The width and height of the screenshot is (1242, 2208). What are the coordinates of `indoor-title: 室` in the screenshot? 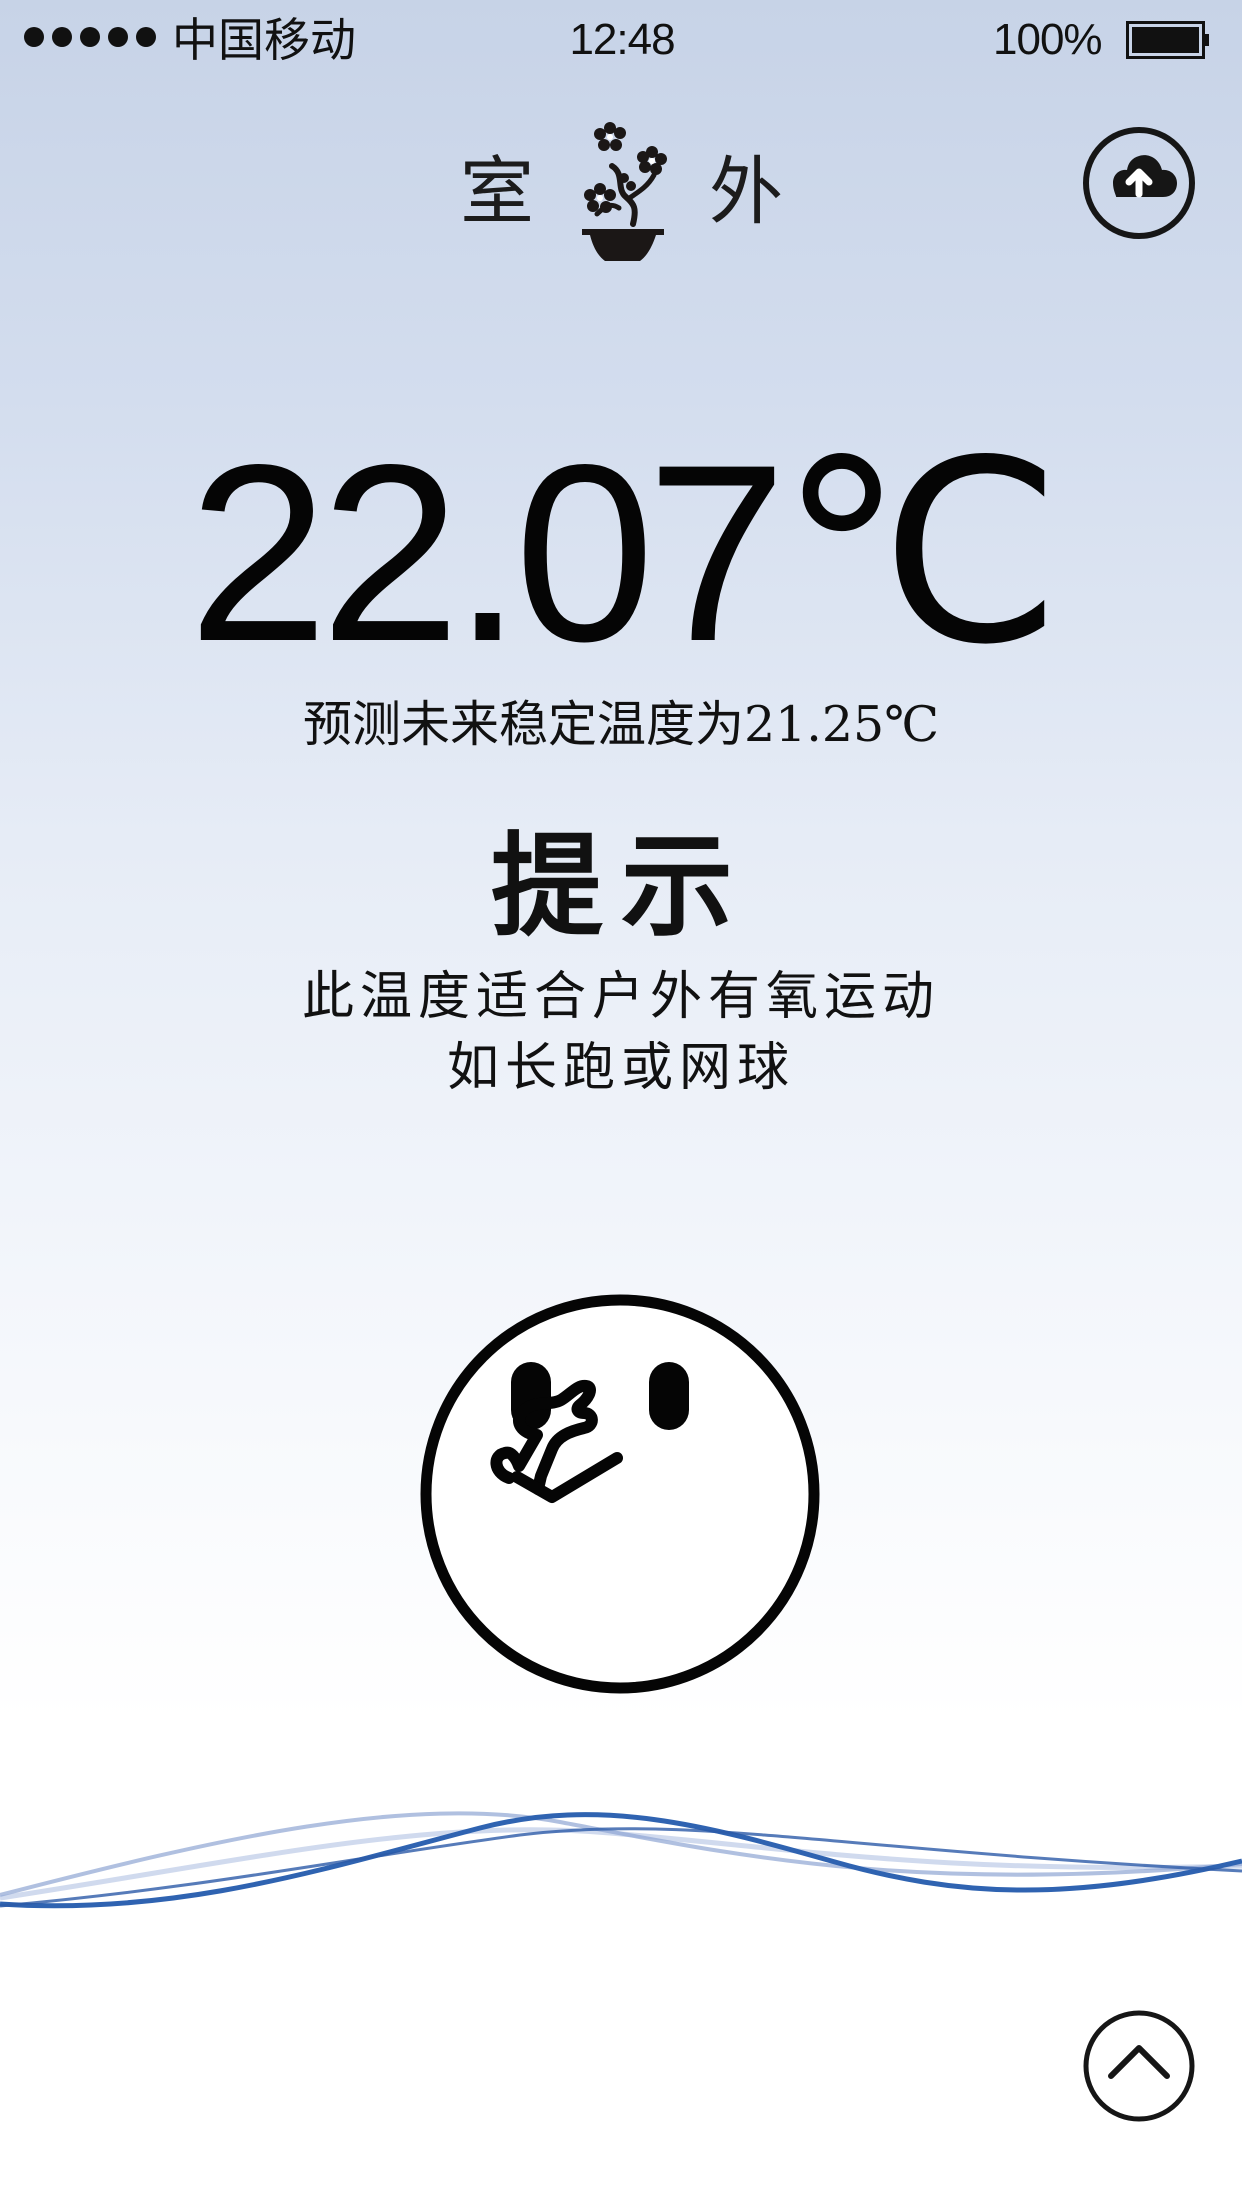 It's located at (497, 192).